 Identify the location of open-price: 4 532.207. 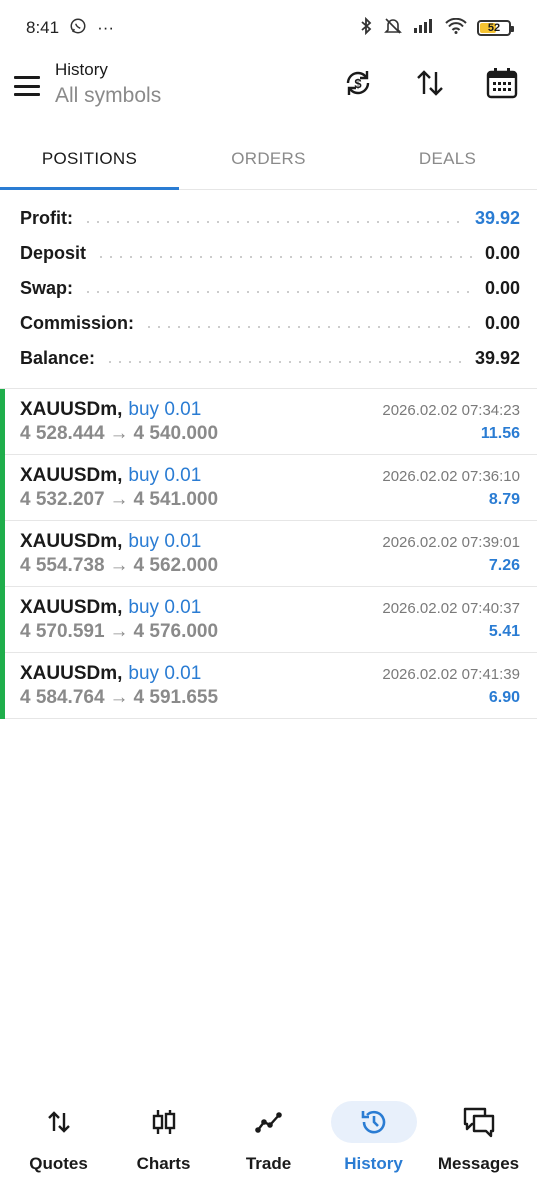
(62, 499).